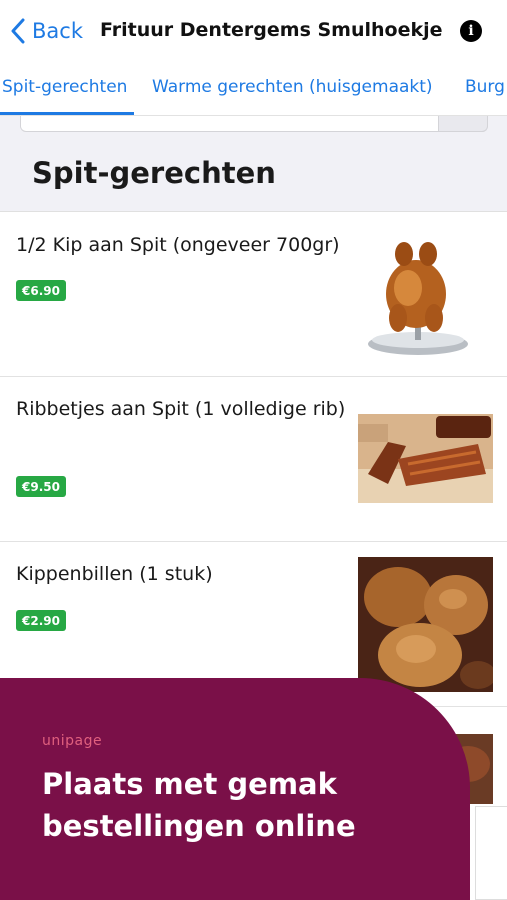 Image resolution: width=507 pixels, height=900 pixels. I want to click on price-badge: €9.50, so click(41, 486).